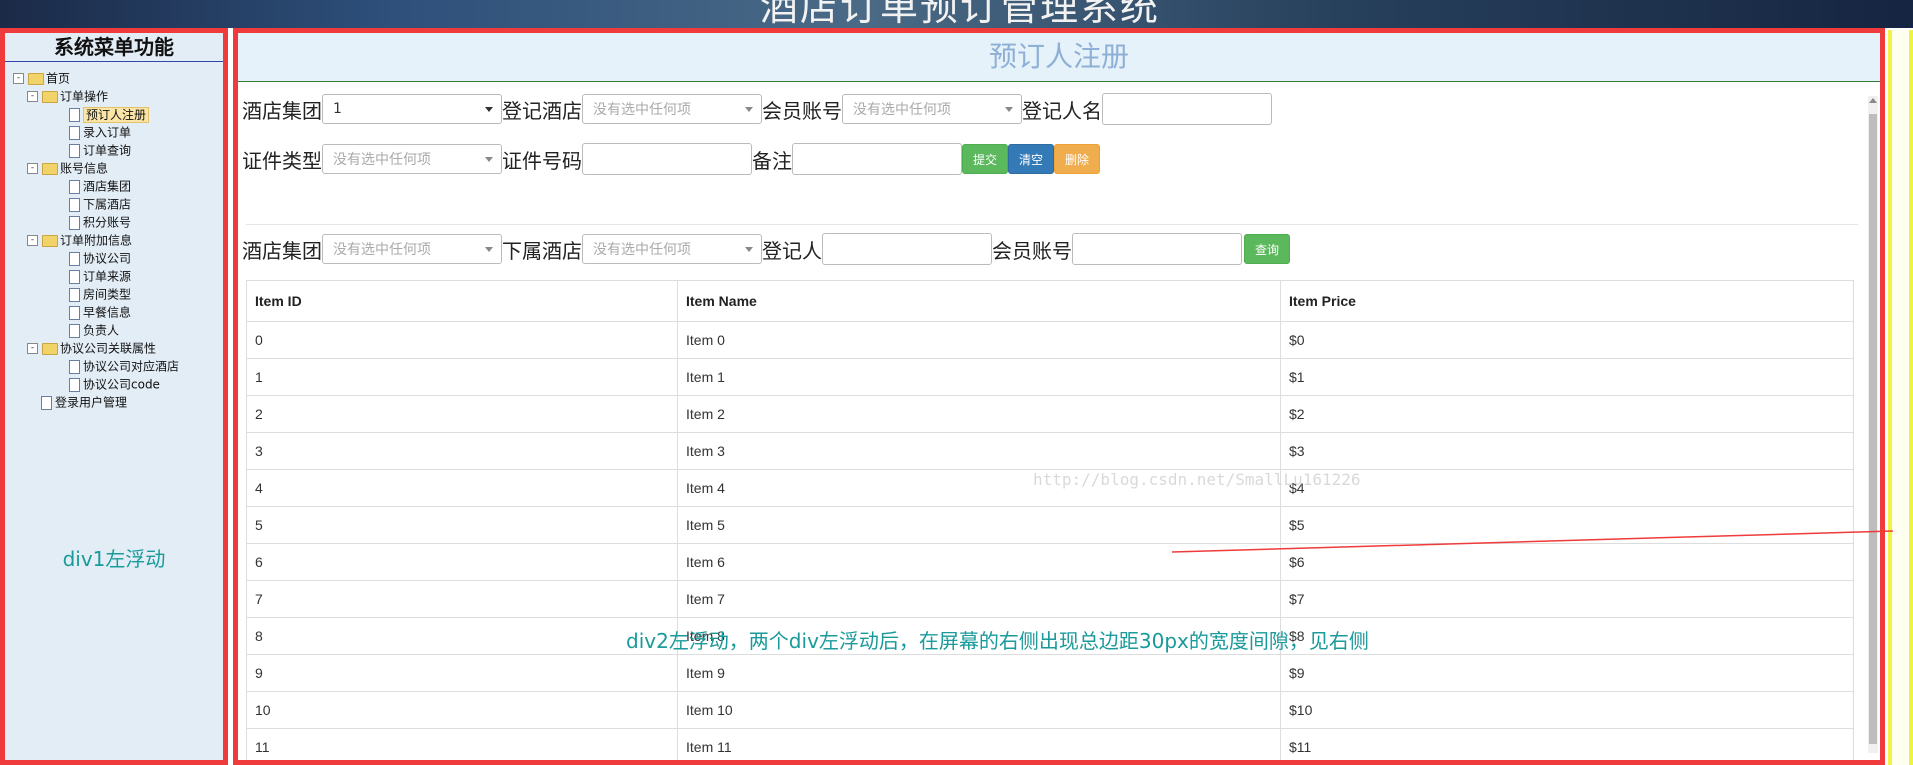 The image size is (1913, 765). I want to click on delete-button: 删除, so click(1077, 159).